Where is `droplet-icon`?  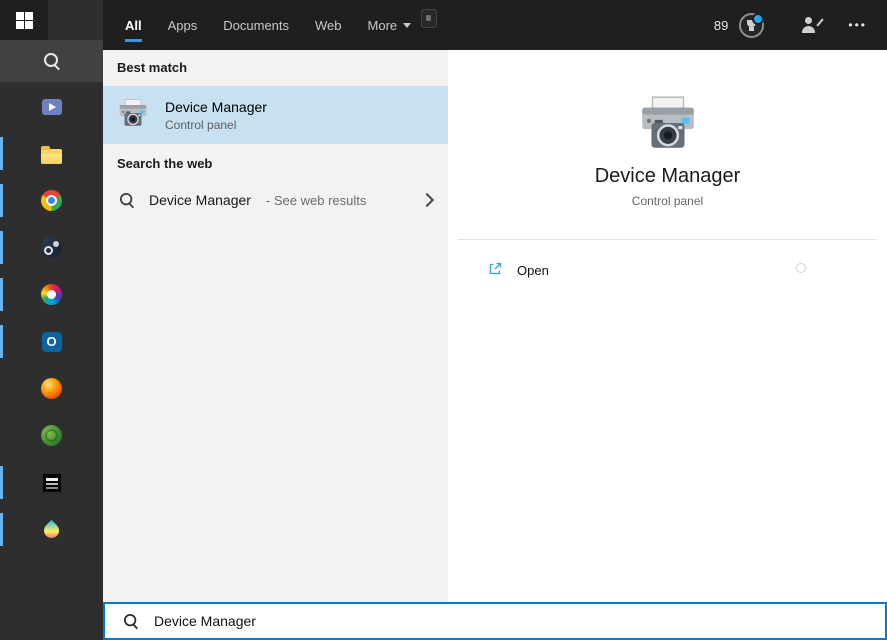 droplet-icon is located at coordinates (51, 530).